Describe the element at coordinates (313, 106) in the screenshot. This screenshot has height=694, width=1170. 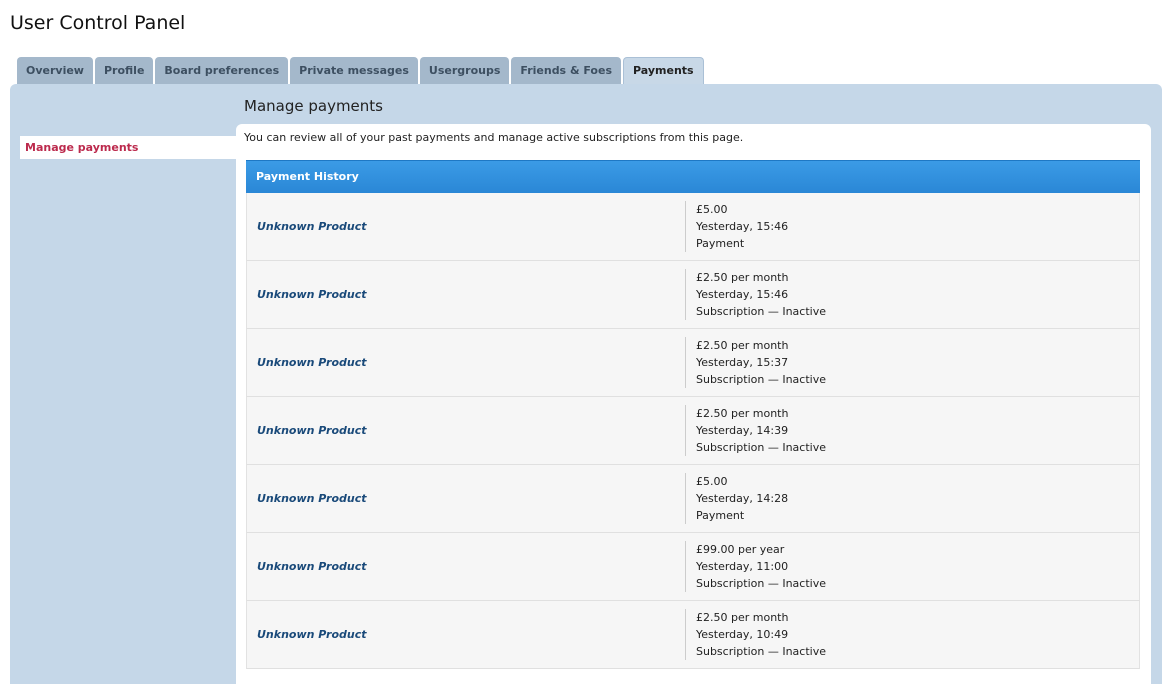
I see `content-heading: Manage payments` at that location.